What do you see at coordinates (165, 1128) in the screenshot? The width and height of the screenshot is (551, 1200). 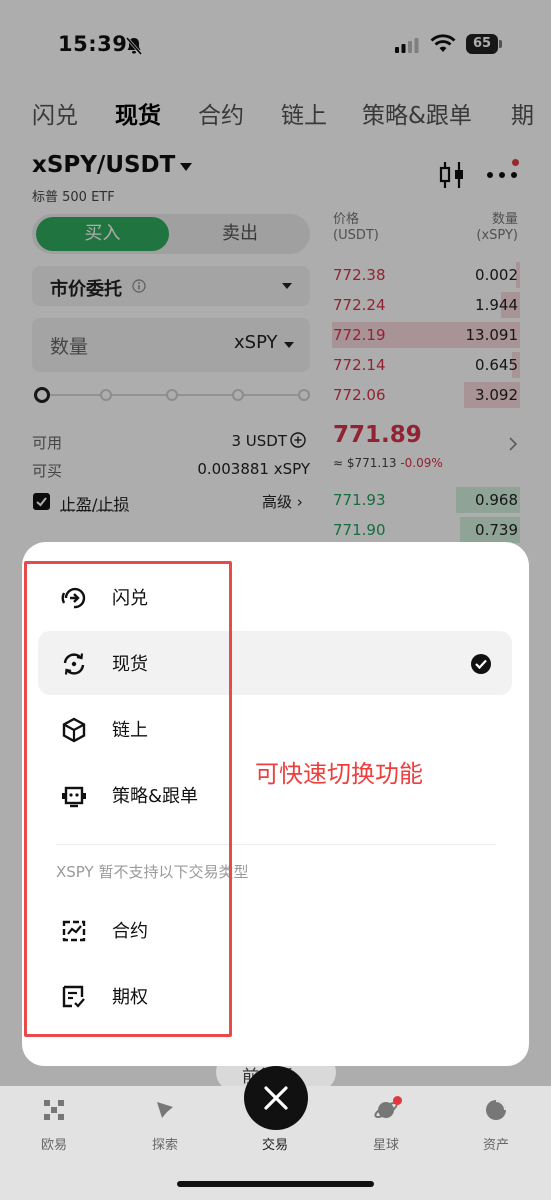 I see `nav-explore: 探索` at bounding box center [165, 1128].